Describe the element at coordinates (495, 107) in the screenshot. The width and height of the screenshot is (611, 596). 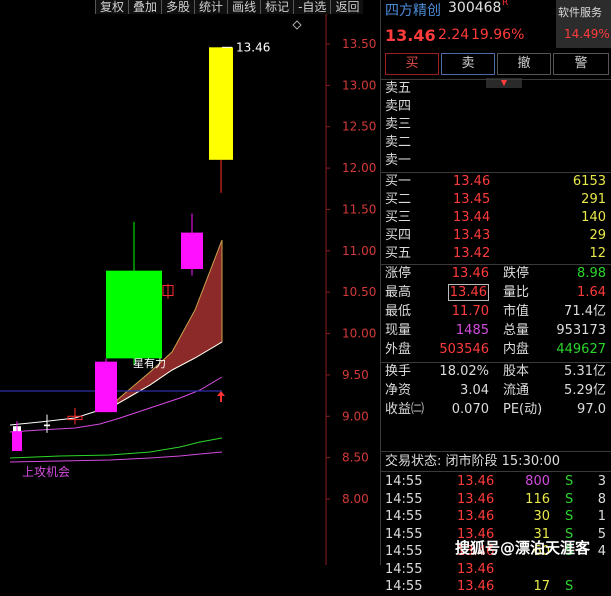
I see `sell-book-row: 卖四` at that location.